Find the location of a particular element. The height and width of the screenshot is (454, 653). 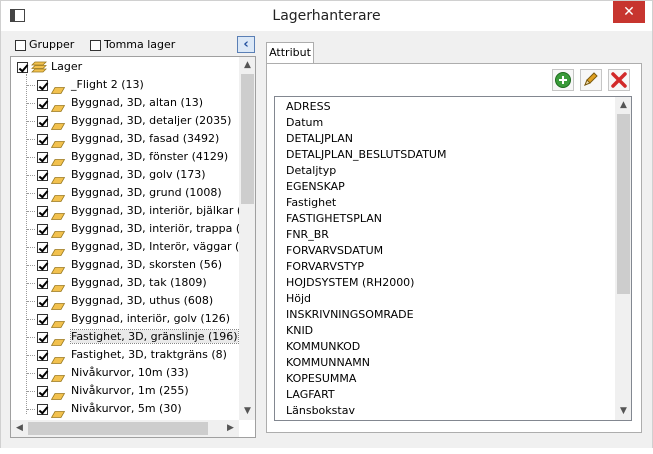

attribute-item: DETALJPLAN is located at coordinates (319, 139).